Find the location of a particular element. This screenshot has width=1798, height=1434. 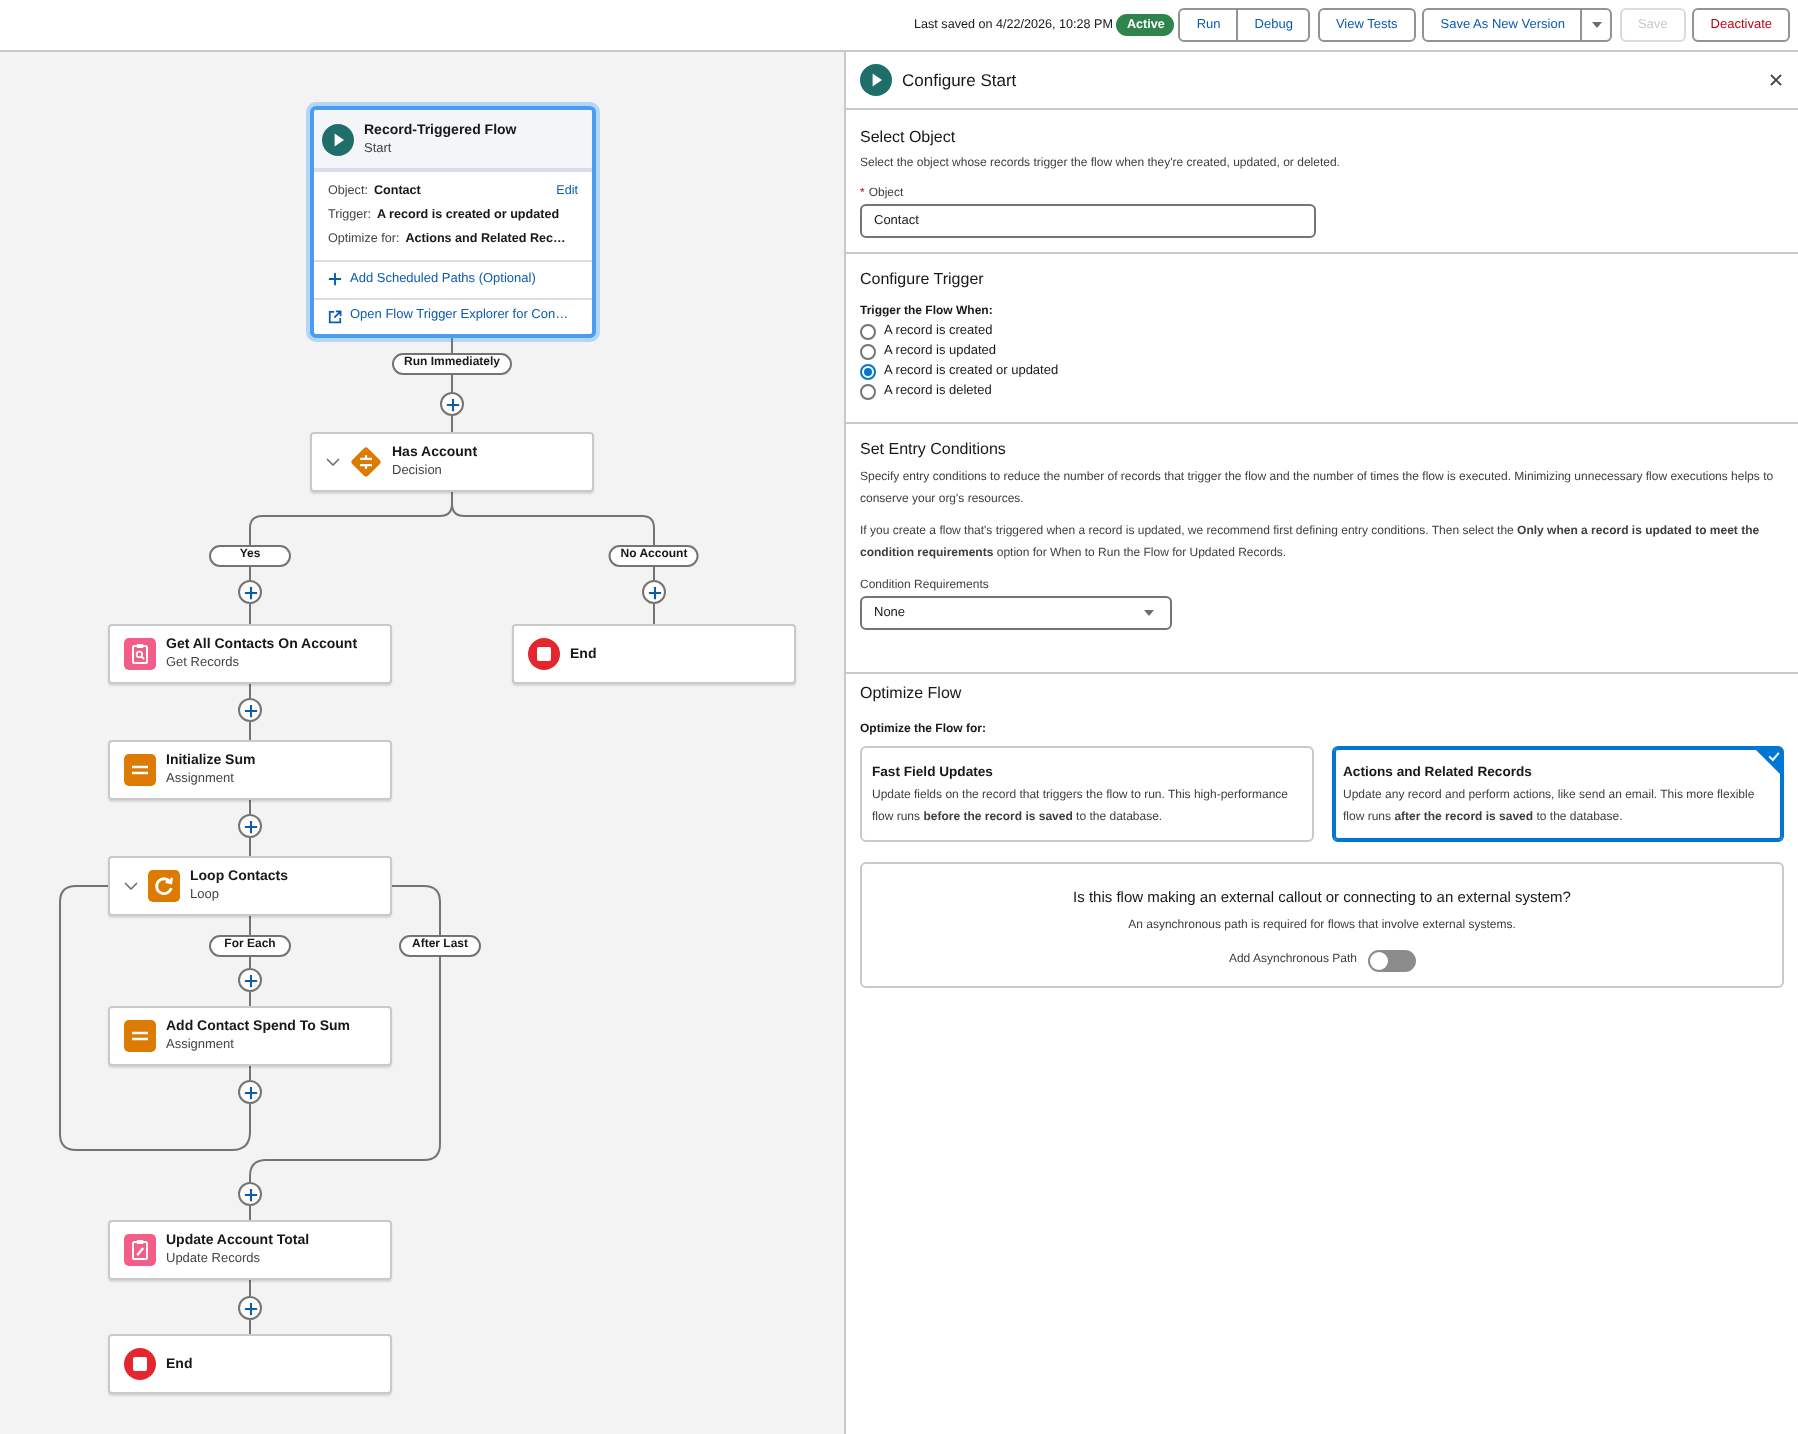

external-link-icon is located at coordinates (335, 316).